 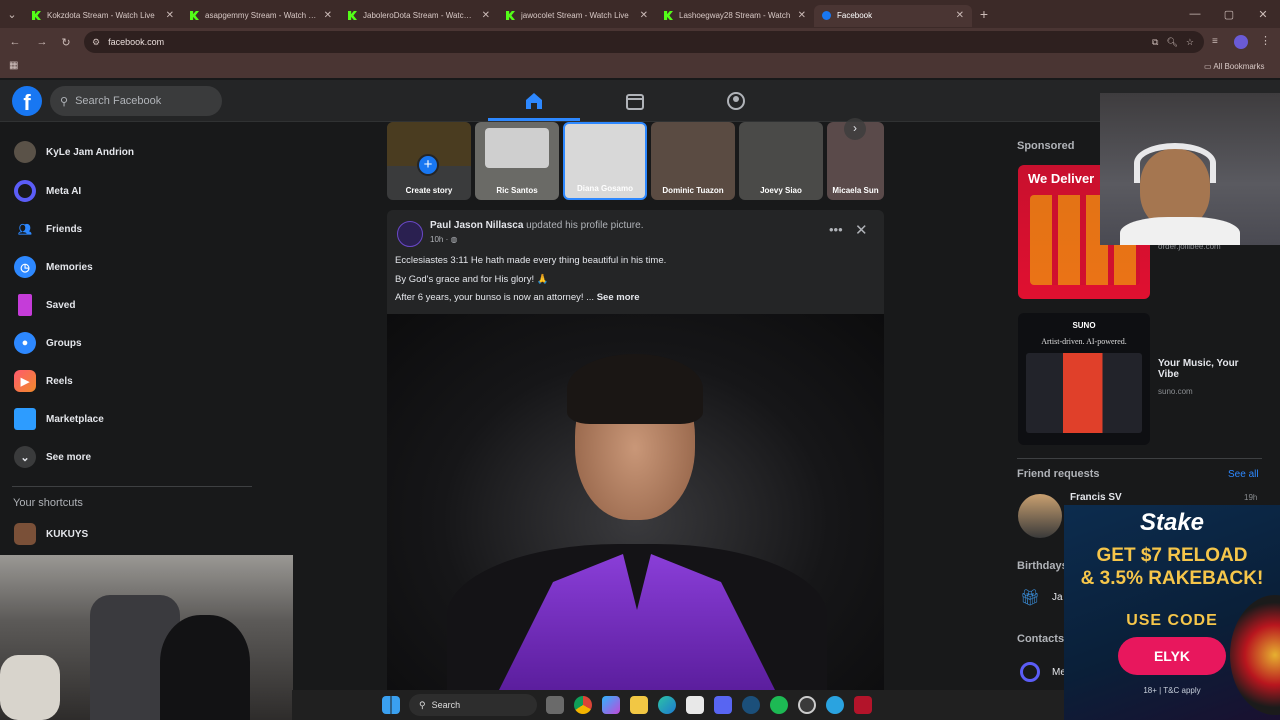 I want to click on taskbar-search: ⚲ Search, so click(x=473, y=705).